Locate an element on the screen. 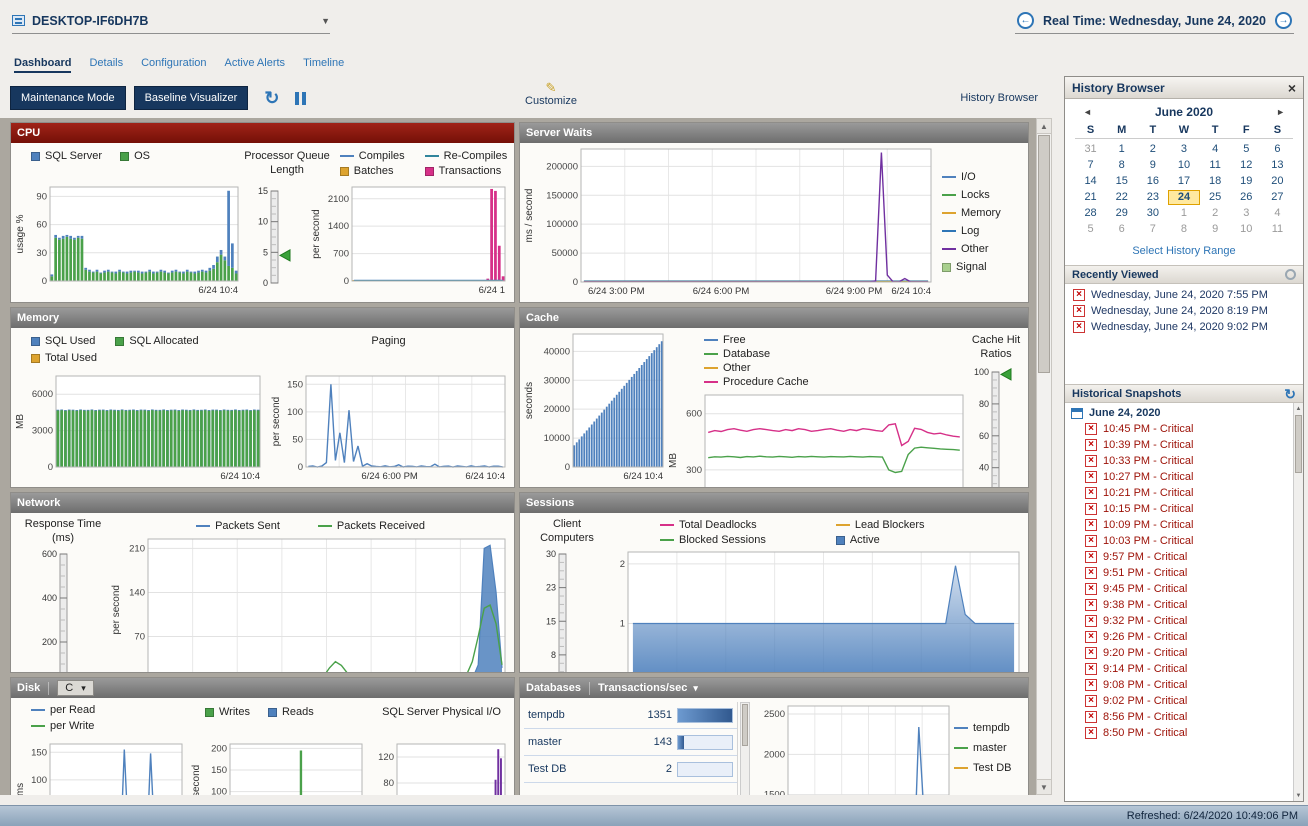 Image resolution: width=1308 pixels, height=826 pixels. calendar-day: 15 is located at coordinates (1121, 181).